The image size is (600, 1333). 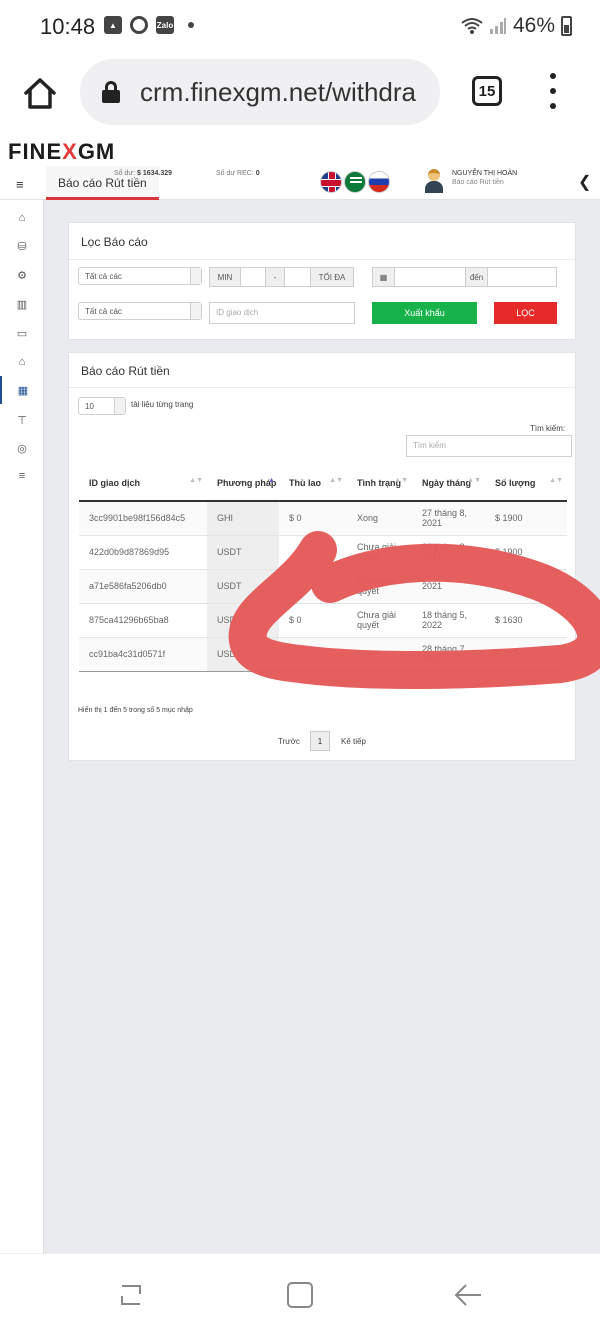 What do you see at coordinates (526, 585) in the screenshot?
I see `cell-amount` at bounding box center [526, 585].